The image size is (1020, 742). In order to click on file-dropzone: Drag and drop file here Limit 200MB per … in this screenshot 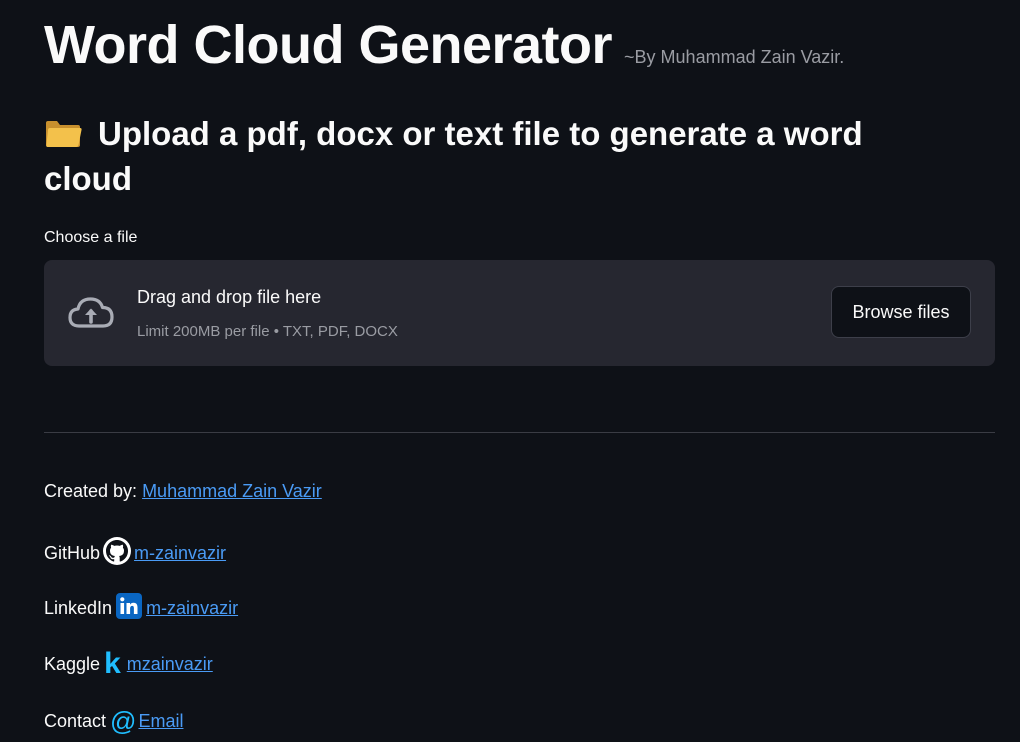, I will do `click(519, 313)`.